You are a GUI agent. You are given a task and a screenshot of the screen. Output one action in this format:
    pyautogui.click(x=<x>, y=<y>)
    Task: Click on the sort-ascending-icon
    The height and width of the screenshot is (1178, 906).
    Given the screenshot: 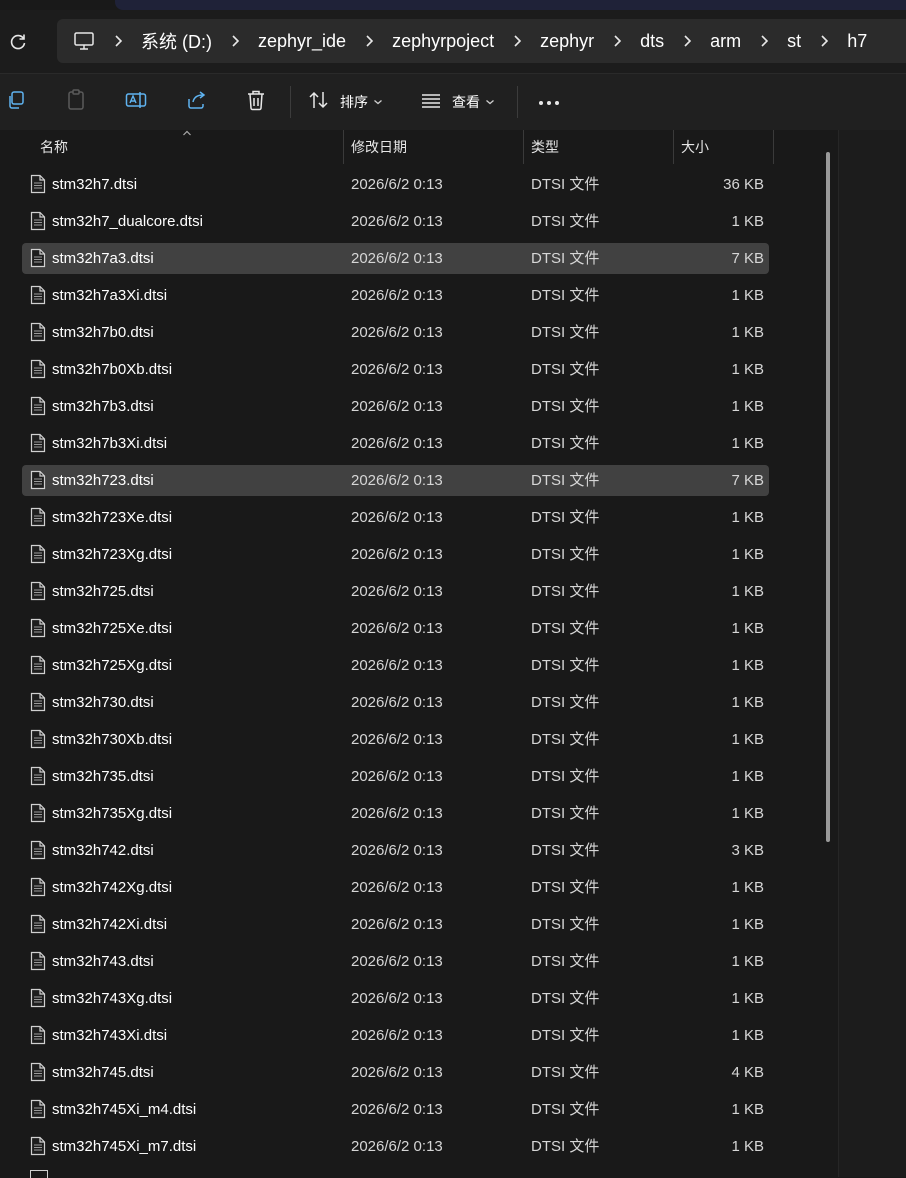 What is the action you would take?
    pyautogui.click(x=187, y=133)
    